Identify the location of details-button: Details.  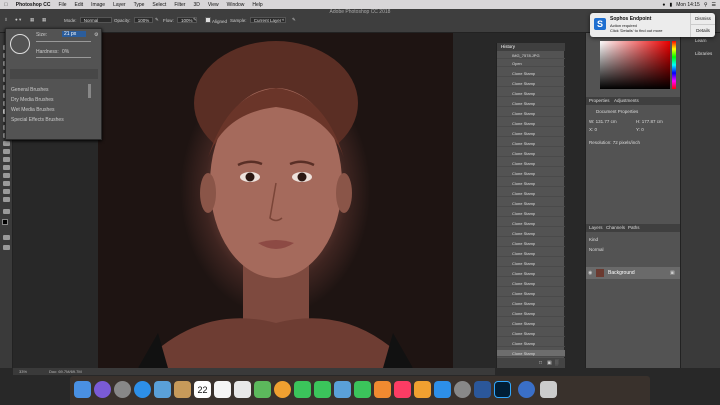
(702, 31).